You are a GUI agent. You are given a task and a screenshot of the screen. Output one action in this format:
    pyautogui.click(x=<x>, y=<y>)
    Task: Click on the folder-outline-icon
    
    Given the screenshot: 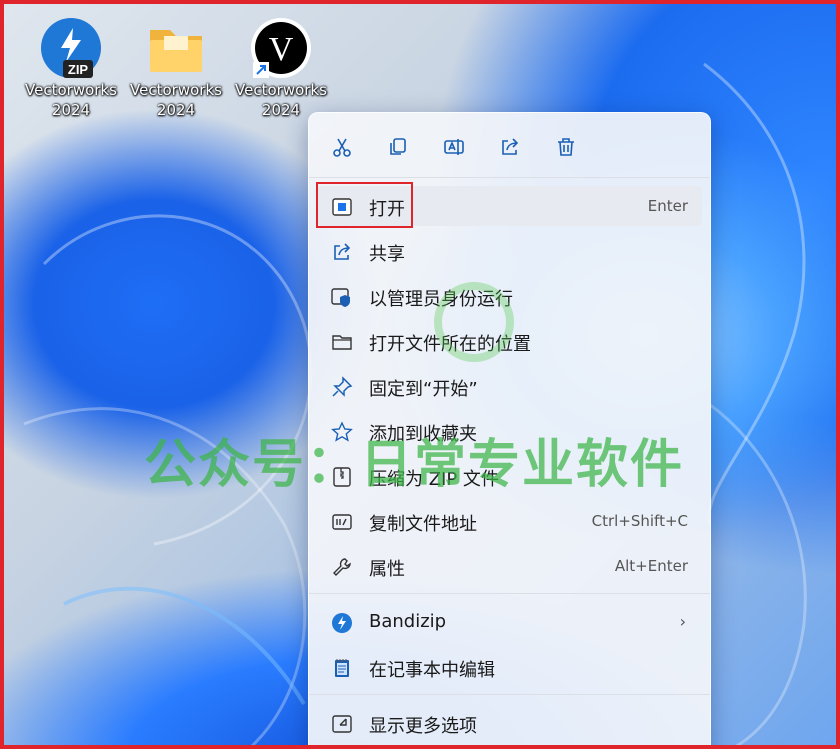 What is the action you would take?
    pyautogui.click(x=342, y=342)
    